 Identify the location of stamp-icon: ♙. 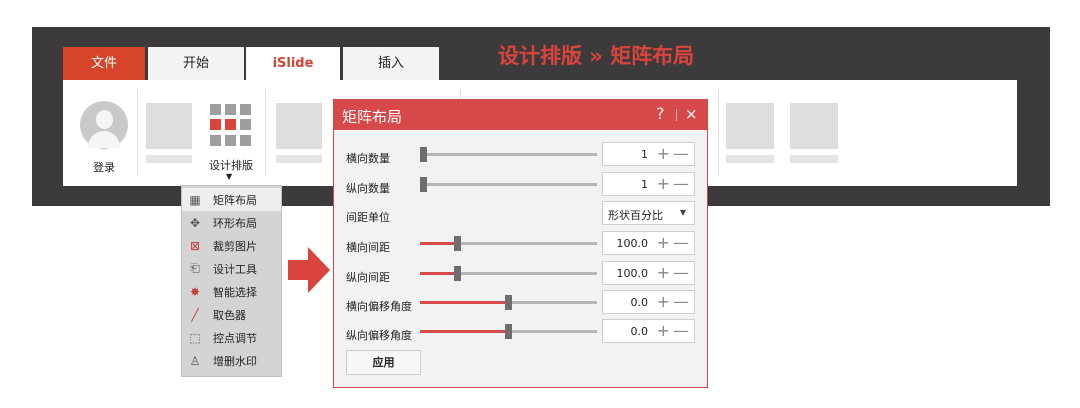
(195, 360).